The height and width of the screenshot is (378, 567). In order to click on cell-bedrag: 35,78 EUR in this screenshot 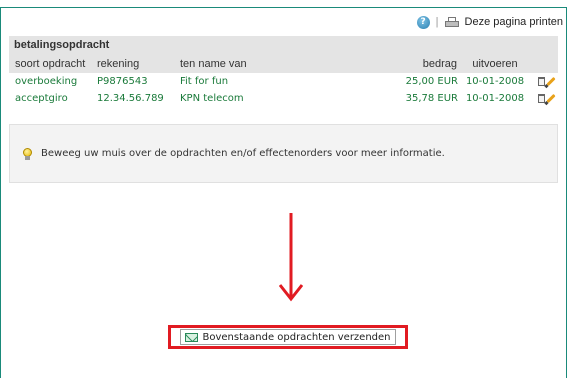, I will do `click(431, 98)`.